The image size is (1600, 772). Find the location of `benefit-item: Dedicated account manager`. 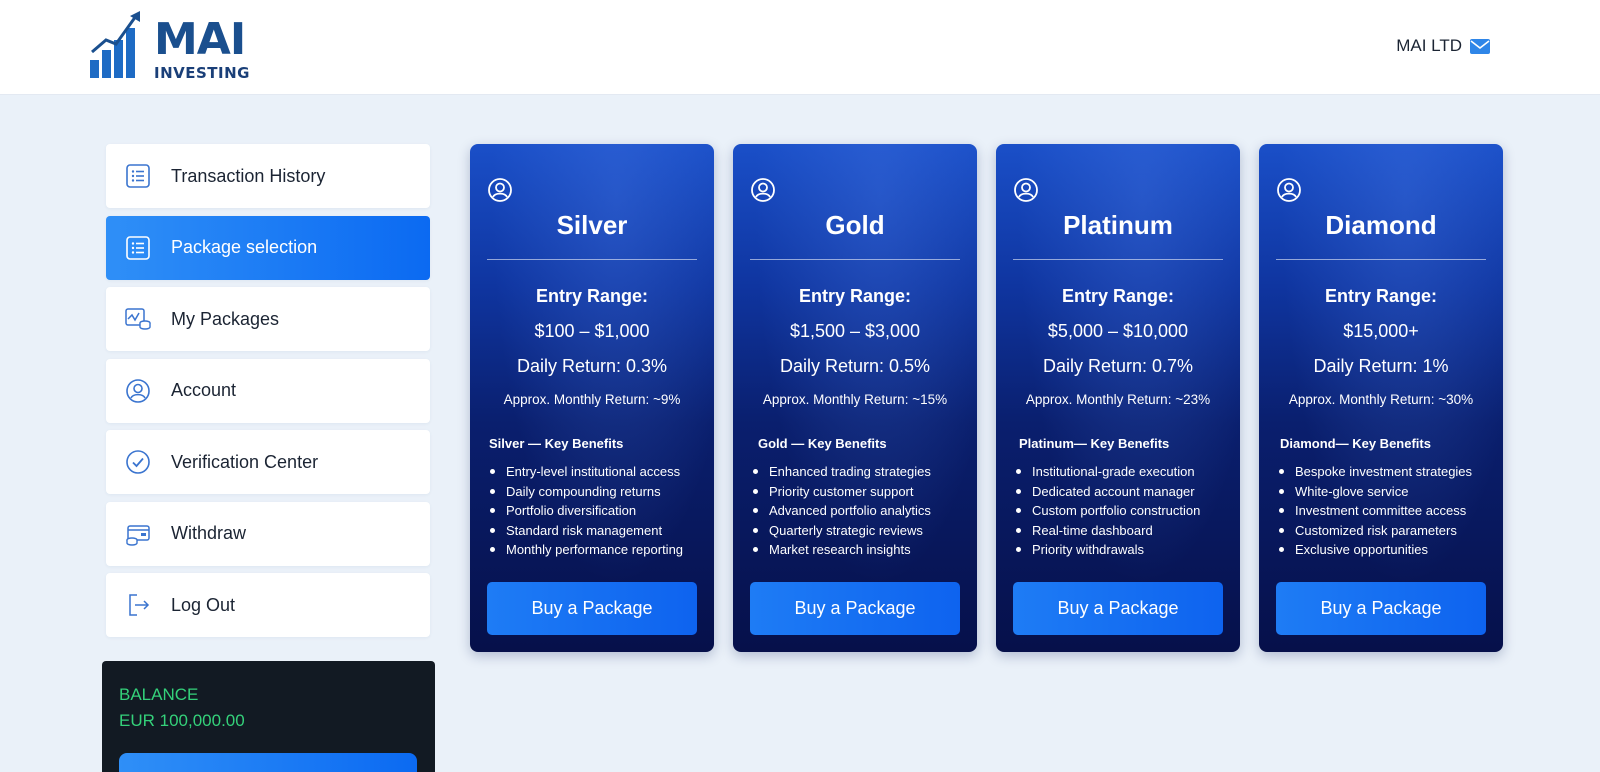

benefit-item: Dedicated account manager is located at coordinates (1107, 492).